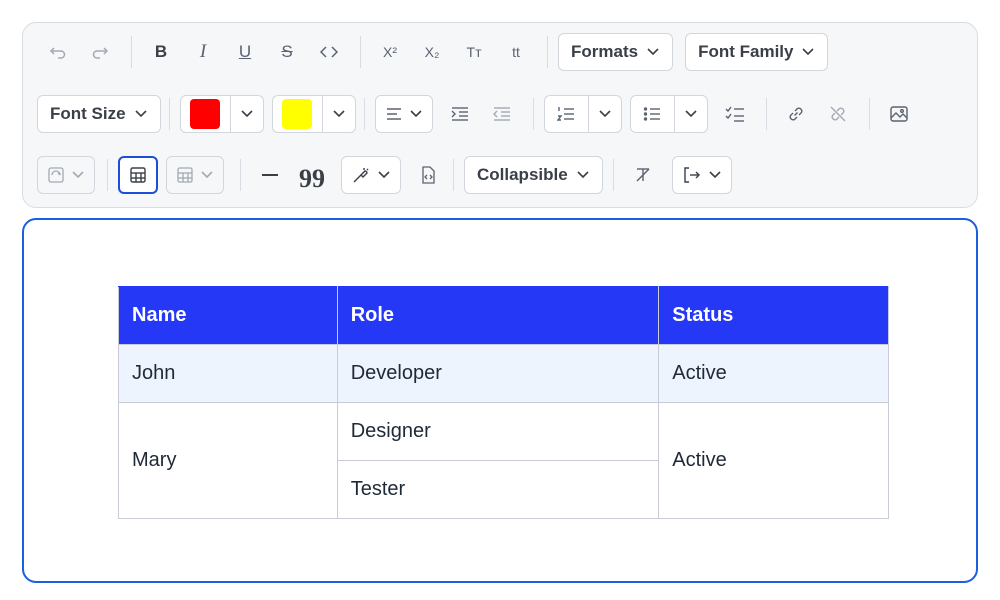 This screenshot has height=600, width=1000. I want to click on highlight-color-picker, so click(313, 114).